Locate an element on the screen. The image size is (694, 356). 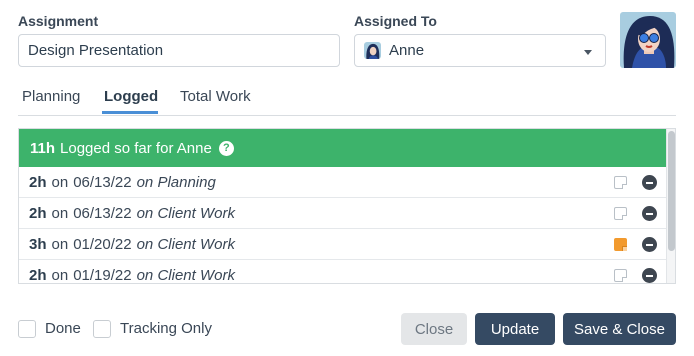
log-entry-row: 2h on 01/19/22 on Client Work is located at coordinates (342, 272).